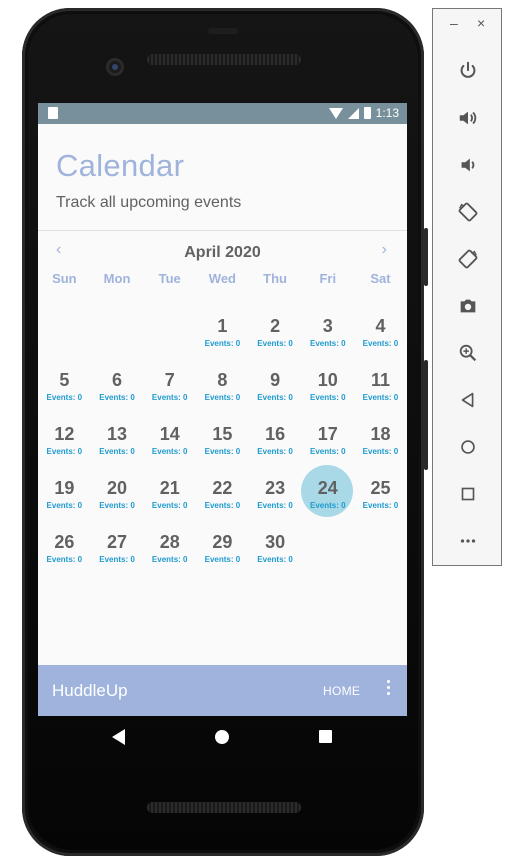  Describe the element at coordinates (468, 164) in the screenshot. I see `volume-down-button` at that location.